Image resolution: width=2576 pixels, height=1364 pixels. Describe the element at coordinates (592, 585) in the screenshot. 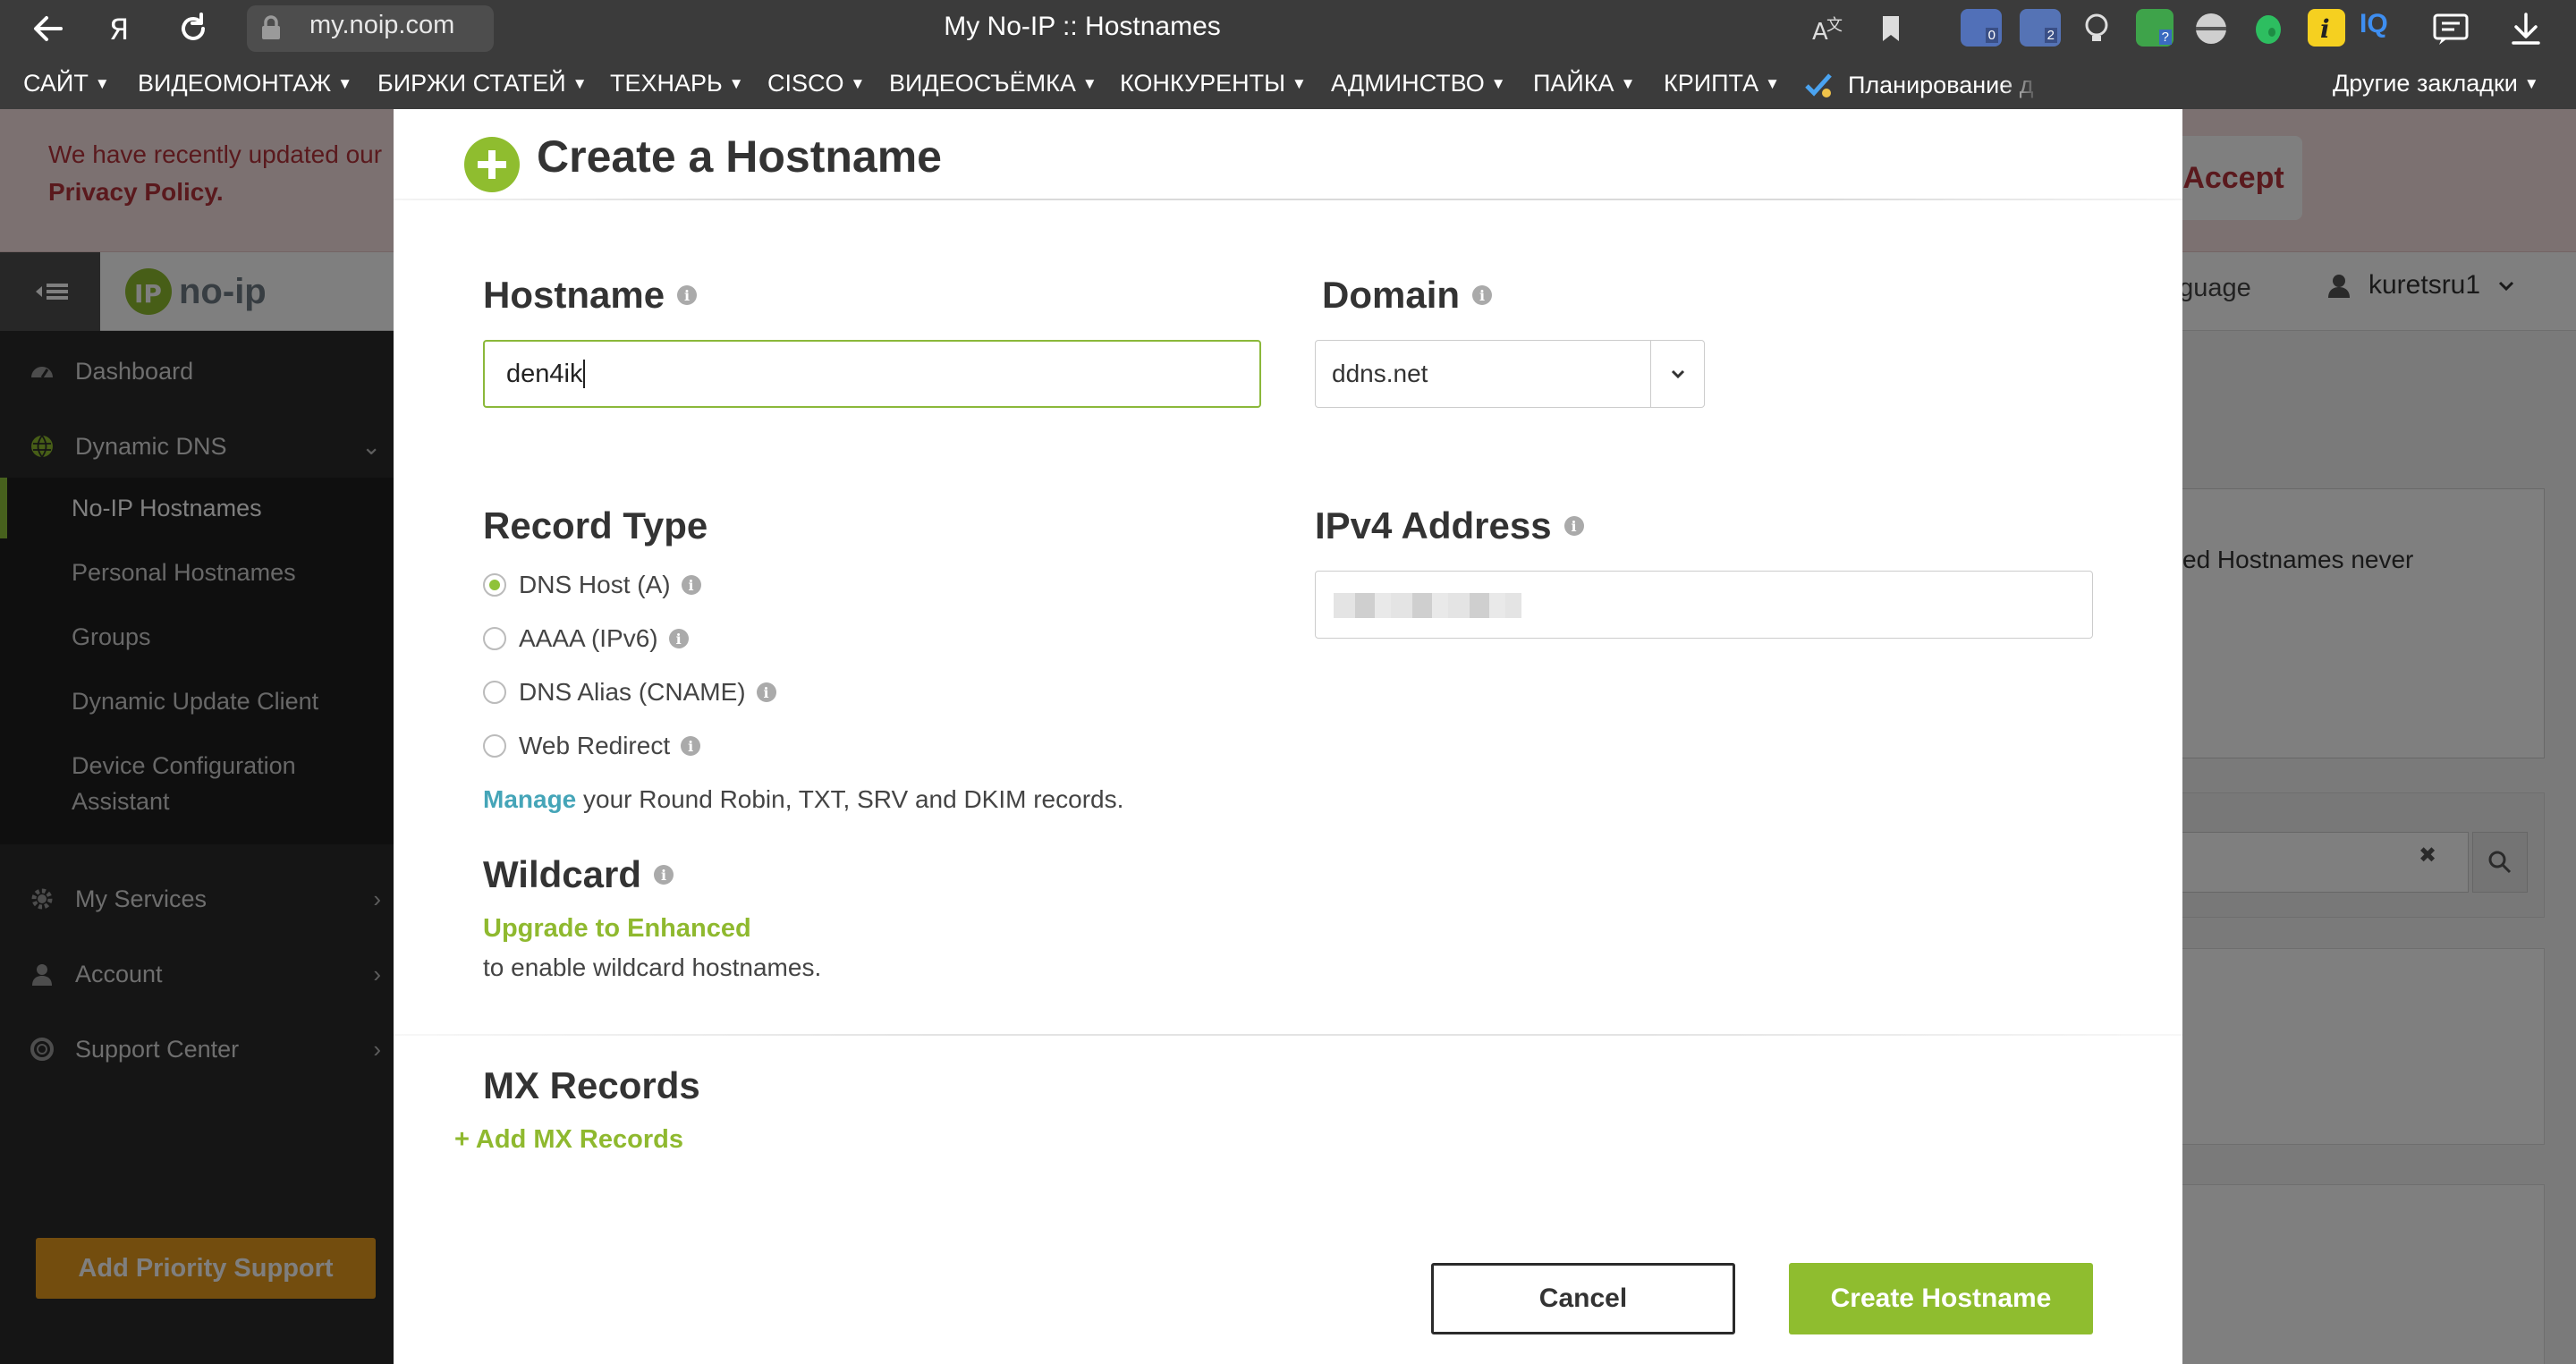

I see `radio-dns-host-a: DNS Host (A) i` at that location.